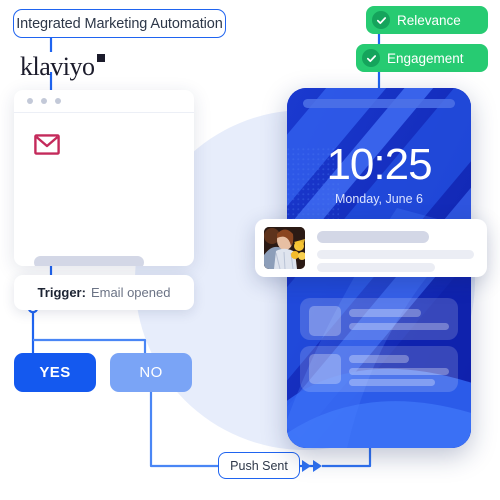  I want to click on badge-relevance-label: Relevance, so click(429, 20).